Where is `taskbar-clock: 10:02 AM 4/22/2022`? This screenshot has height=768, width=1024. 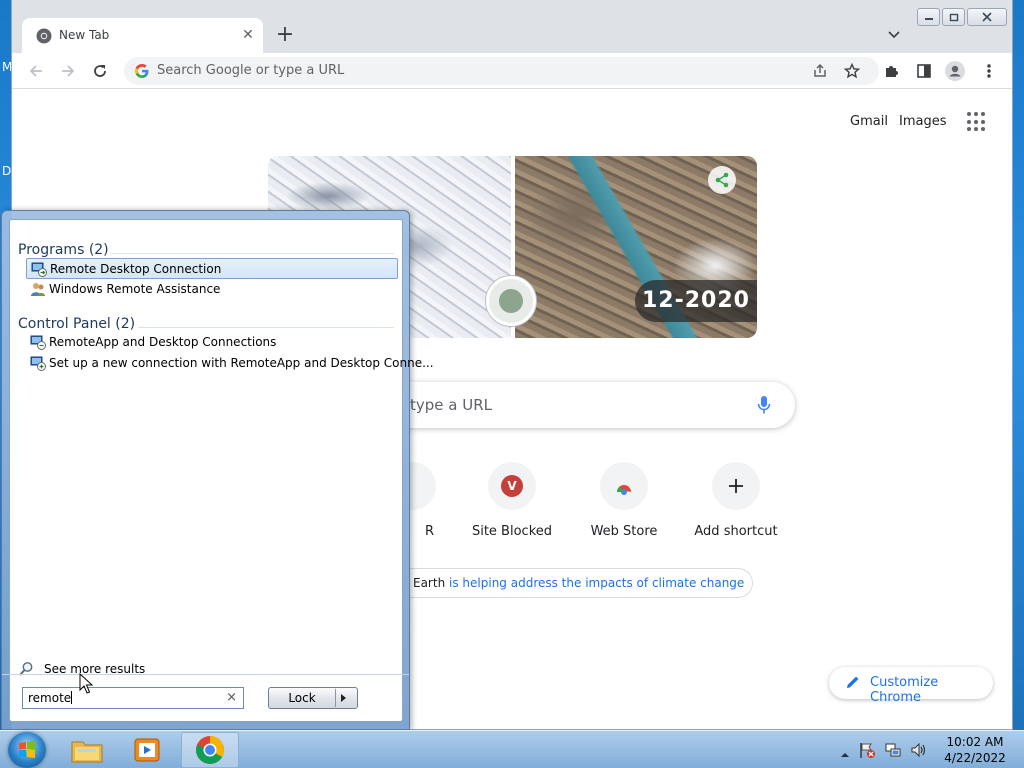 taskbar-clock: 10:02 AM 4/22/2022 is located at coordinates (975, 750).